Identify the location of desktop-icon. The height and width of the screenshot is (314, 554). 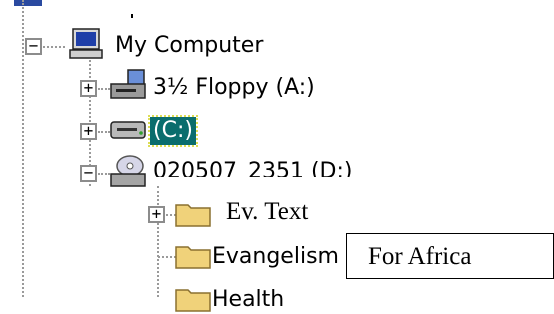
(28, 3).